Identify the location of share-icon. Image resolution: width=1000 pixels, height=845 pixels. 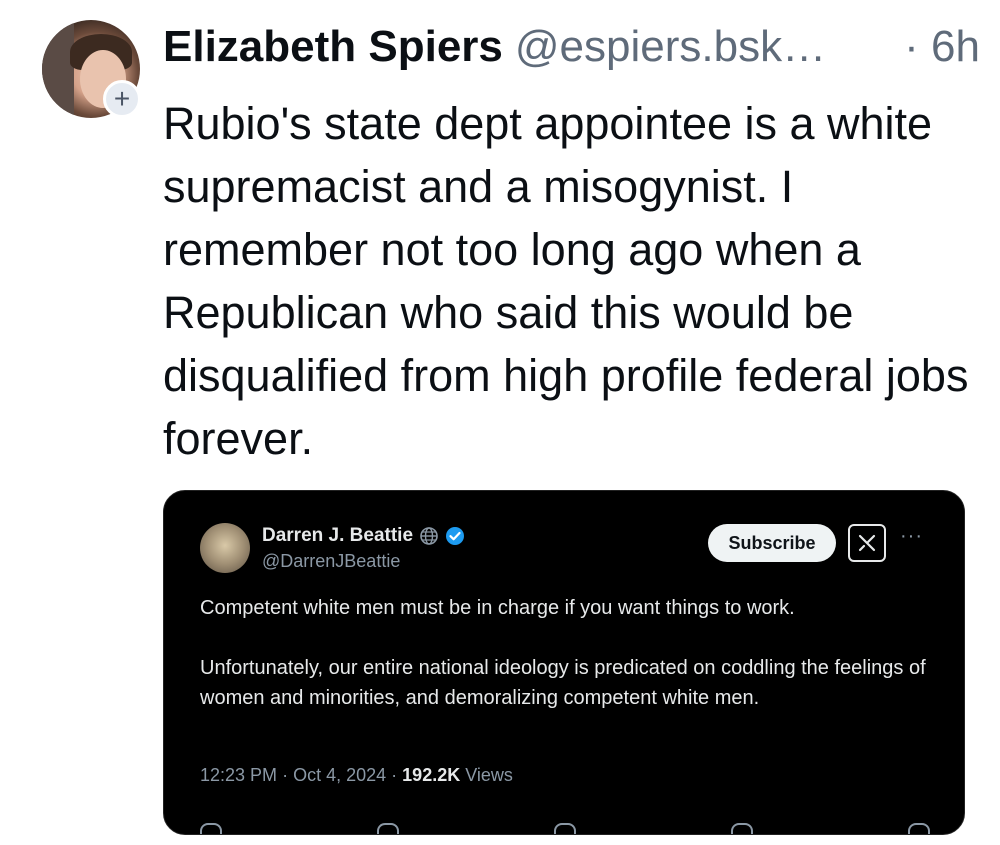
(919, 828).